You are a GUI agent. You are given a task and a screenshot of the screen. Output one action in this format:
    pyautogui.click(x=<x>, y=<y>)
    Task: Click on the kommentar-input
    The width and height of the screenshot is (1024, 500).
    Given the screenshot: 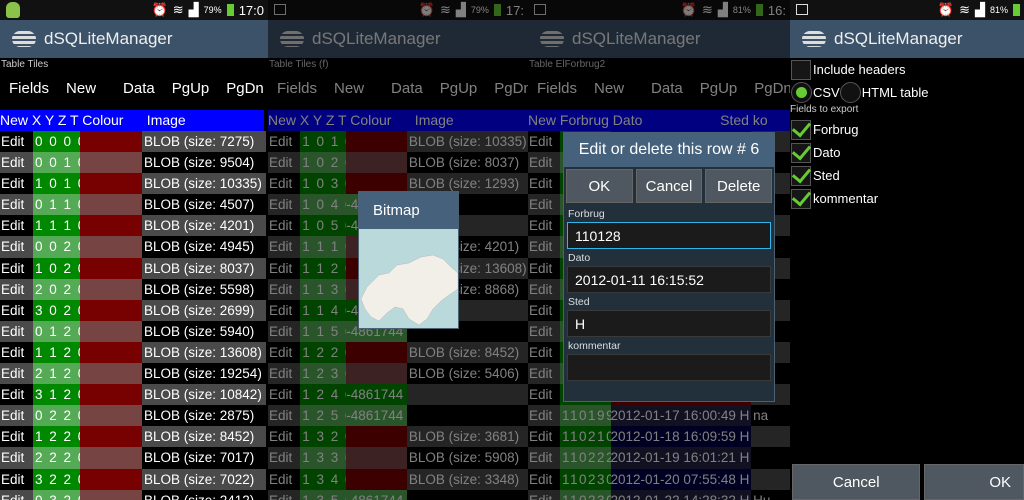 What is the action you would take?
    pyautogui.click(x=669, y=367)
    